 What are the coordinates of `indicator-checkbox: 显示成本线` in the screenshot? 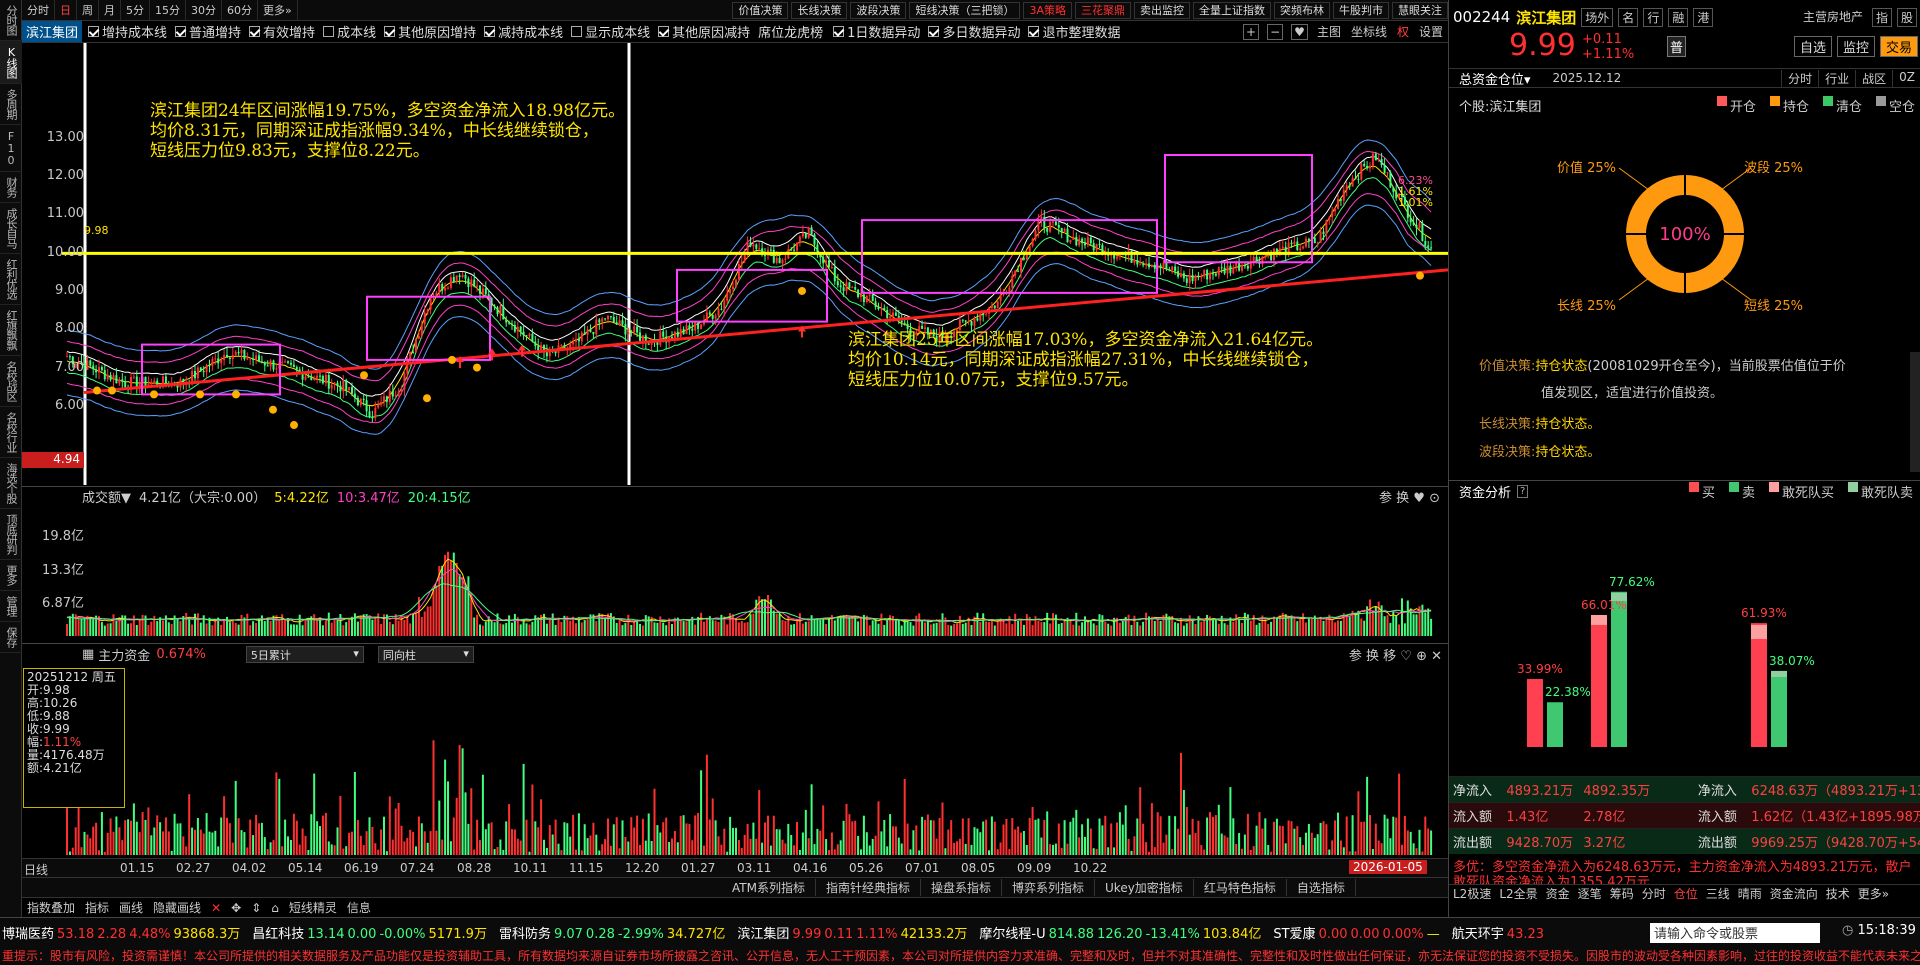 It's located at (610, 31).